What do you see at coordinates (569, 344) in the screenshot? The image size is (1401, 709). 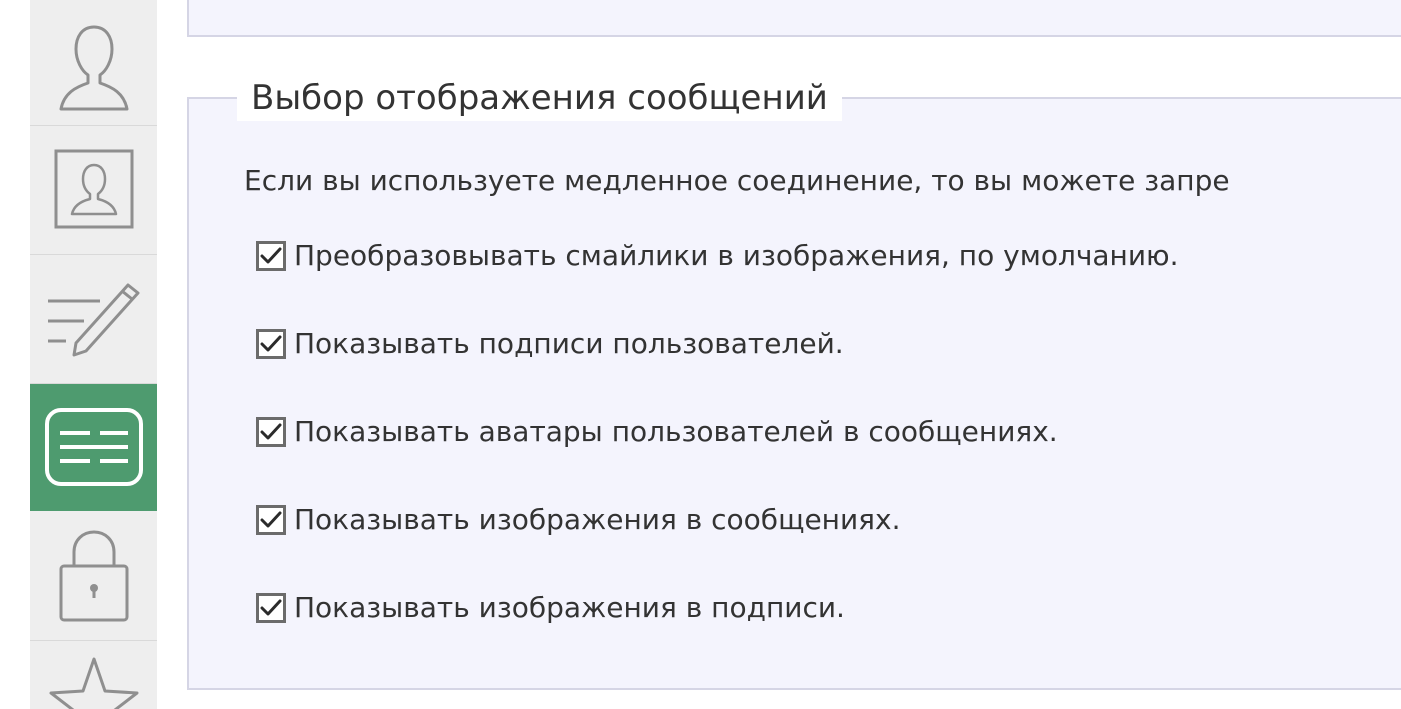 I see `option-label: Показывать подписи пользователей.` at bounding box center [569, 344].